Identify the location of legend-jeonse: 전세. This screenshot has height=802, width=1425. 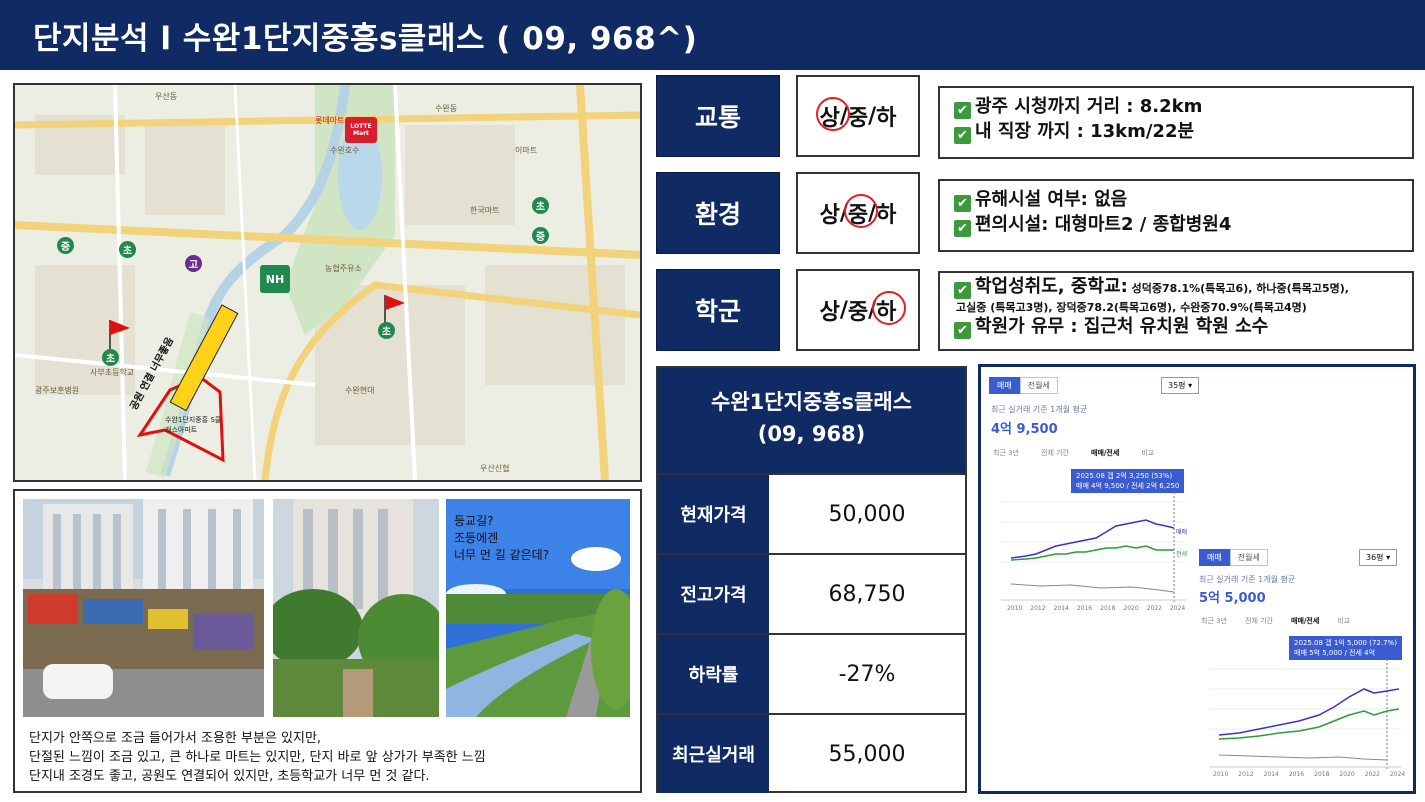
(1182, 554).